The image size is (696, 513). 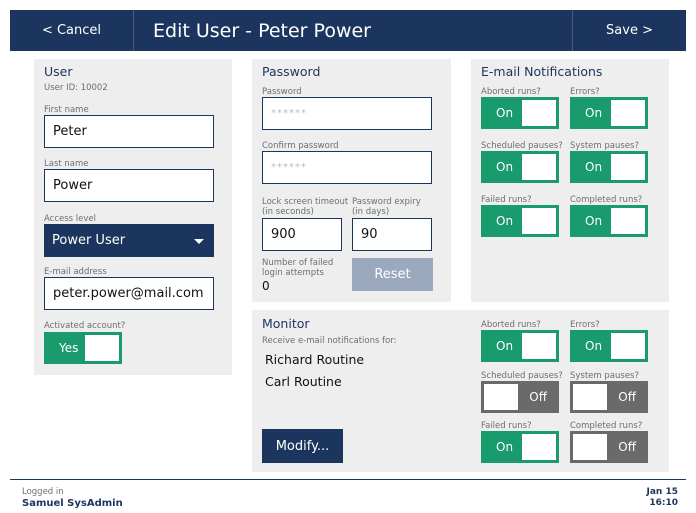 I want to click on aborted-runs-label: Aborted runs?, so click(x=511, y=92).